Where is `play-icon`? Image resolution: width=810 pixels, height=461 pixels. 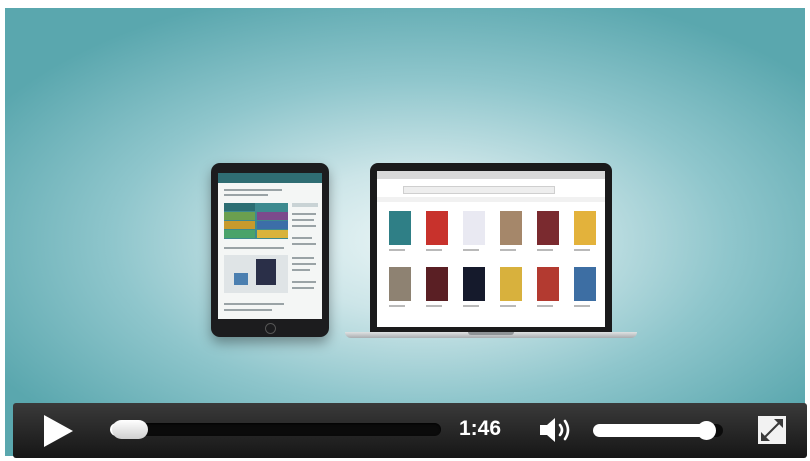 play-icon is located at coordinates (58, 431).